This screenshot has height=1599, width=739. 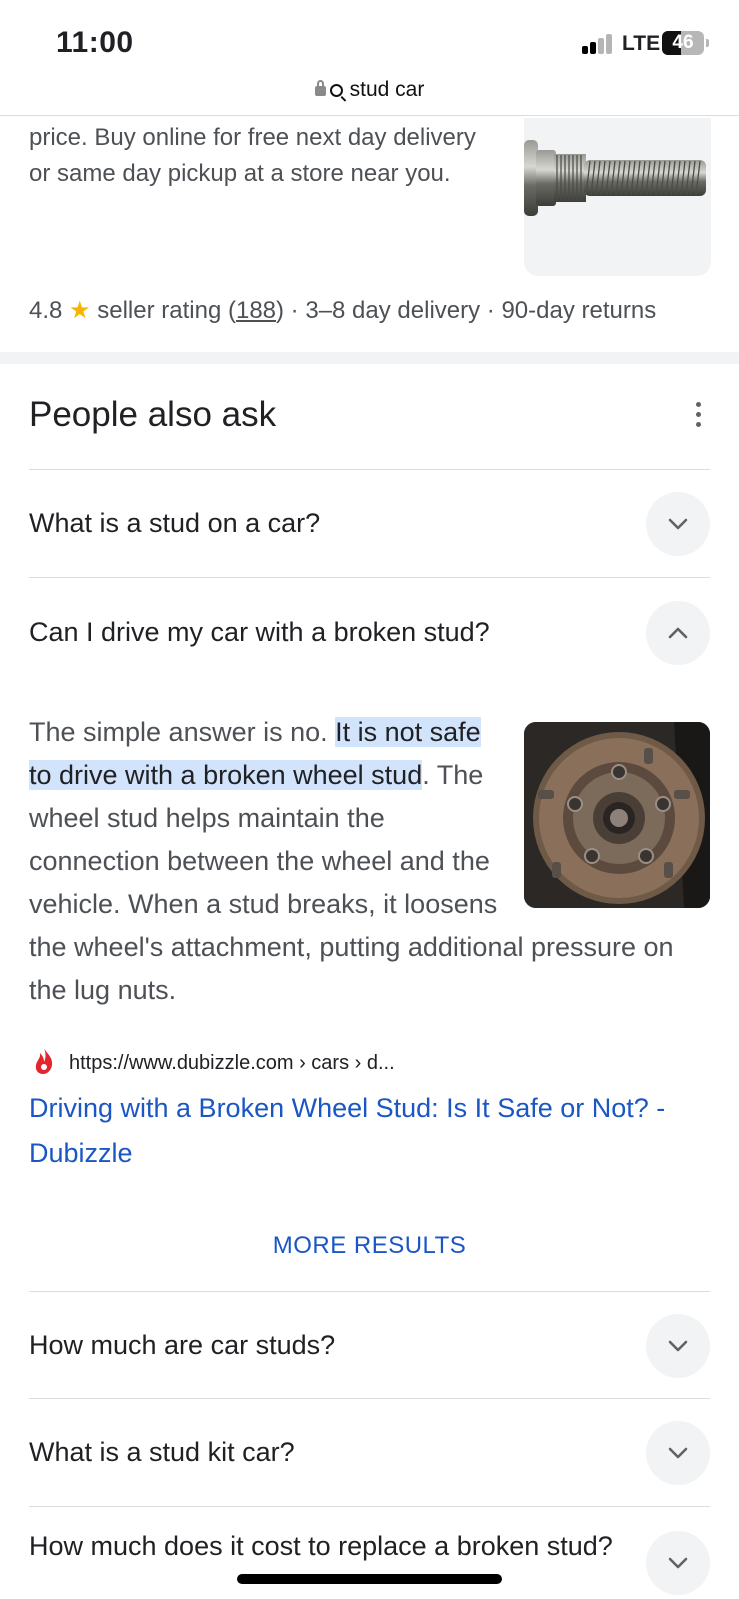 I want to click on search-query: stud car, so click(x=387, y=89).